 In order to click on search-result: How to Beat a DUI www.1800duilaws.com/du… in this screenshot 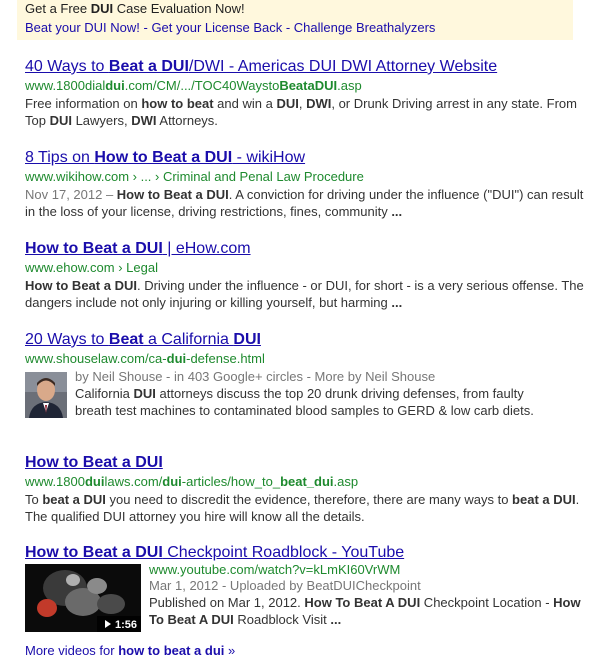, I will do `click(305, 489)`.